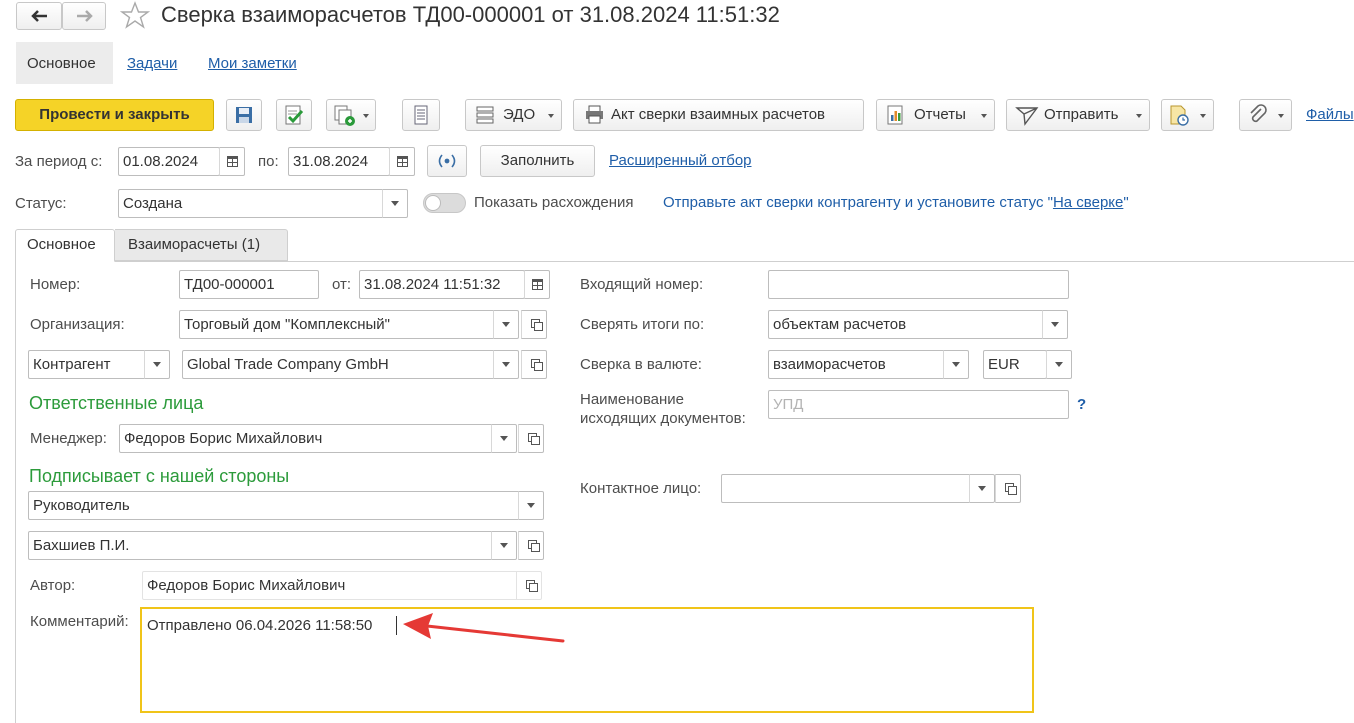 The width and height of the screenshot is (1354, 723). What do you see at coordinates (684, 261) in the screenshot?
I see `form-tabs-line` at bounding box center [684, 261].